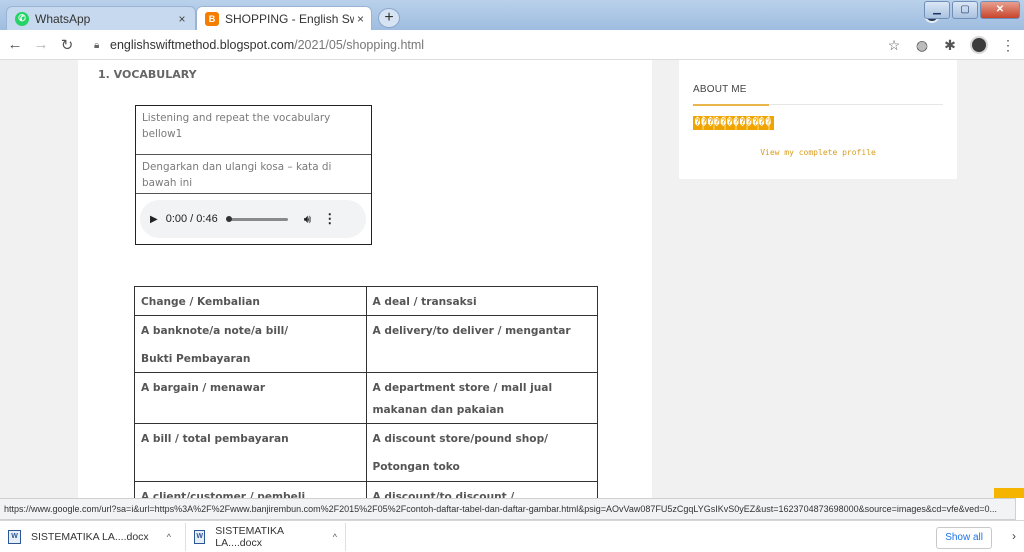 The image size is (1024, 552). I want to click on new-tab-button: +, so click(389, 18).